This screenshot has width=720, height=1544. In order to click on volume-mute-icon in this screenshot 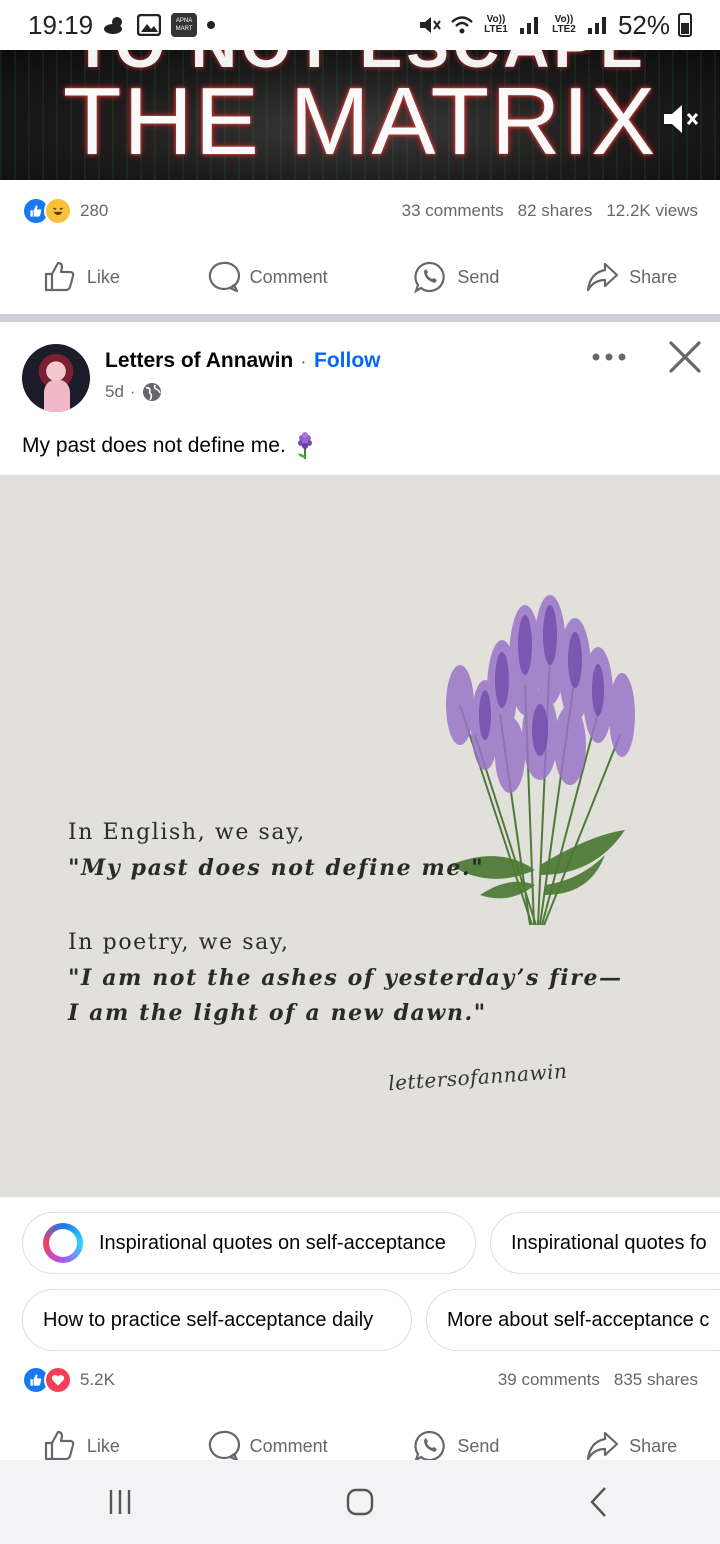, I will do `click(682, 119)`.